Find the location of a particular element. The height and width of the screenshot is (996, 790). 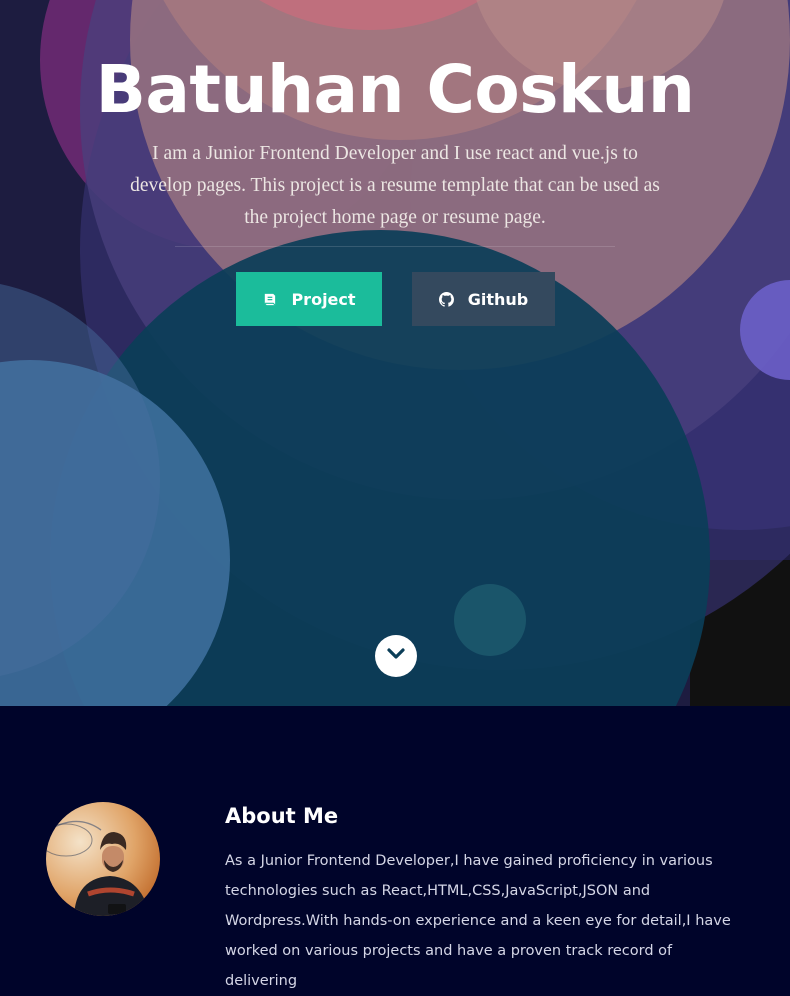

github-button-label: Github is located at coordinates (498, 299).